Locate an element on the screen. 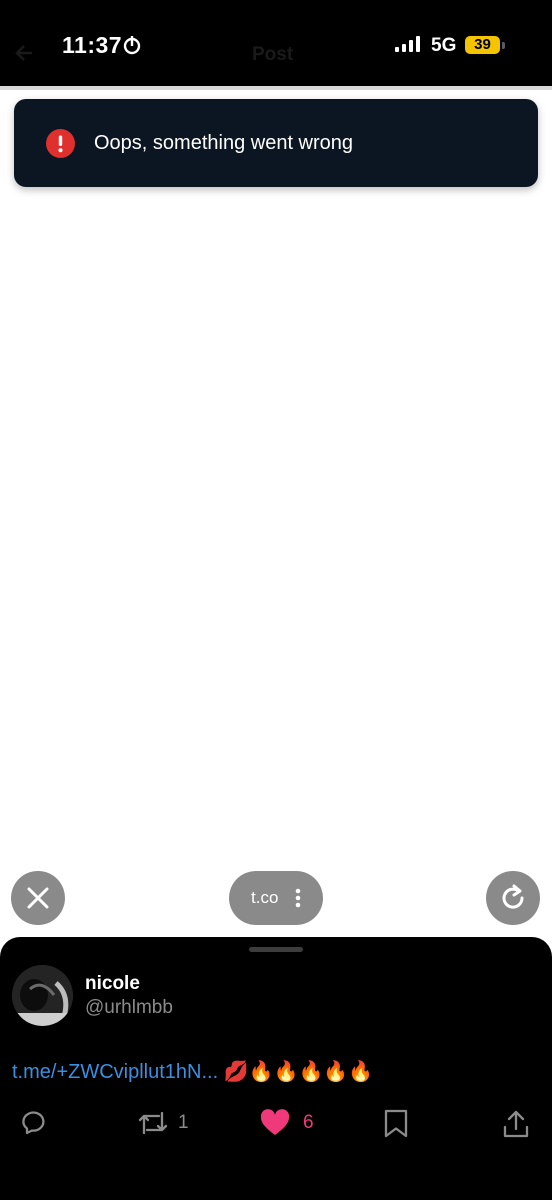 Image resolution: width=552 pixels, height=1200 pixels. url-pill: t.co is located at coordinates (276, 898).